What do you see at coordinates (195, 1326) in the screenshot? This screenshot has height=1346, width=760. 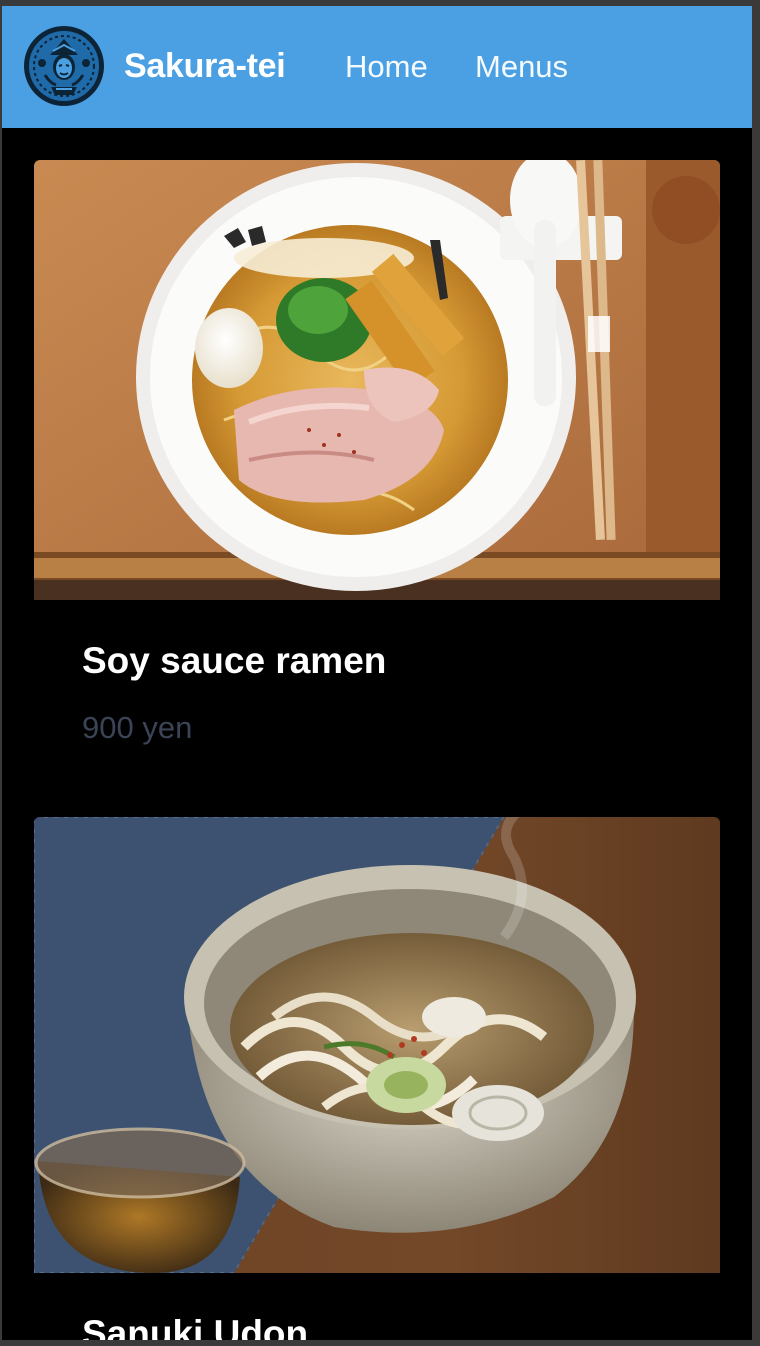 I see `menu-item-name: Sanuki Udon` at bounding box center [195, 1326].